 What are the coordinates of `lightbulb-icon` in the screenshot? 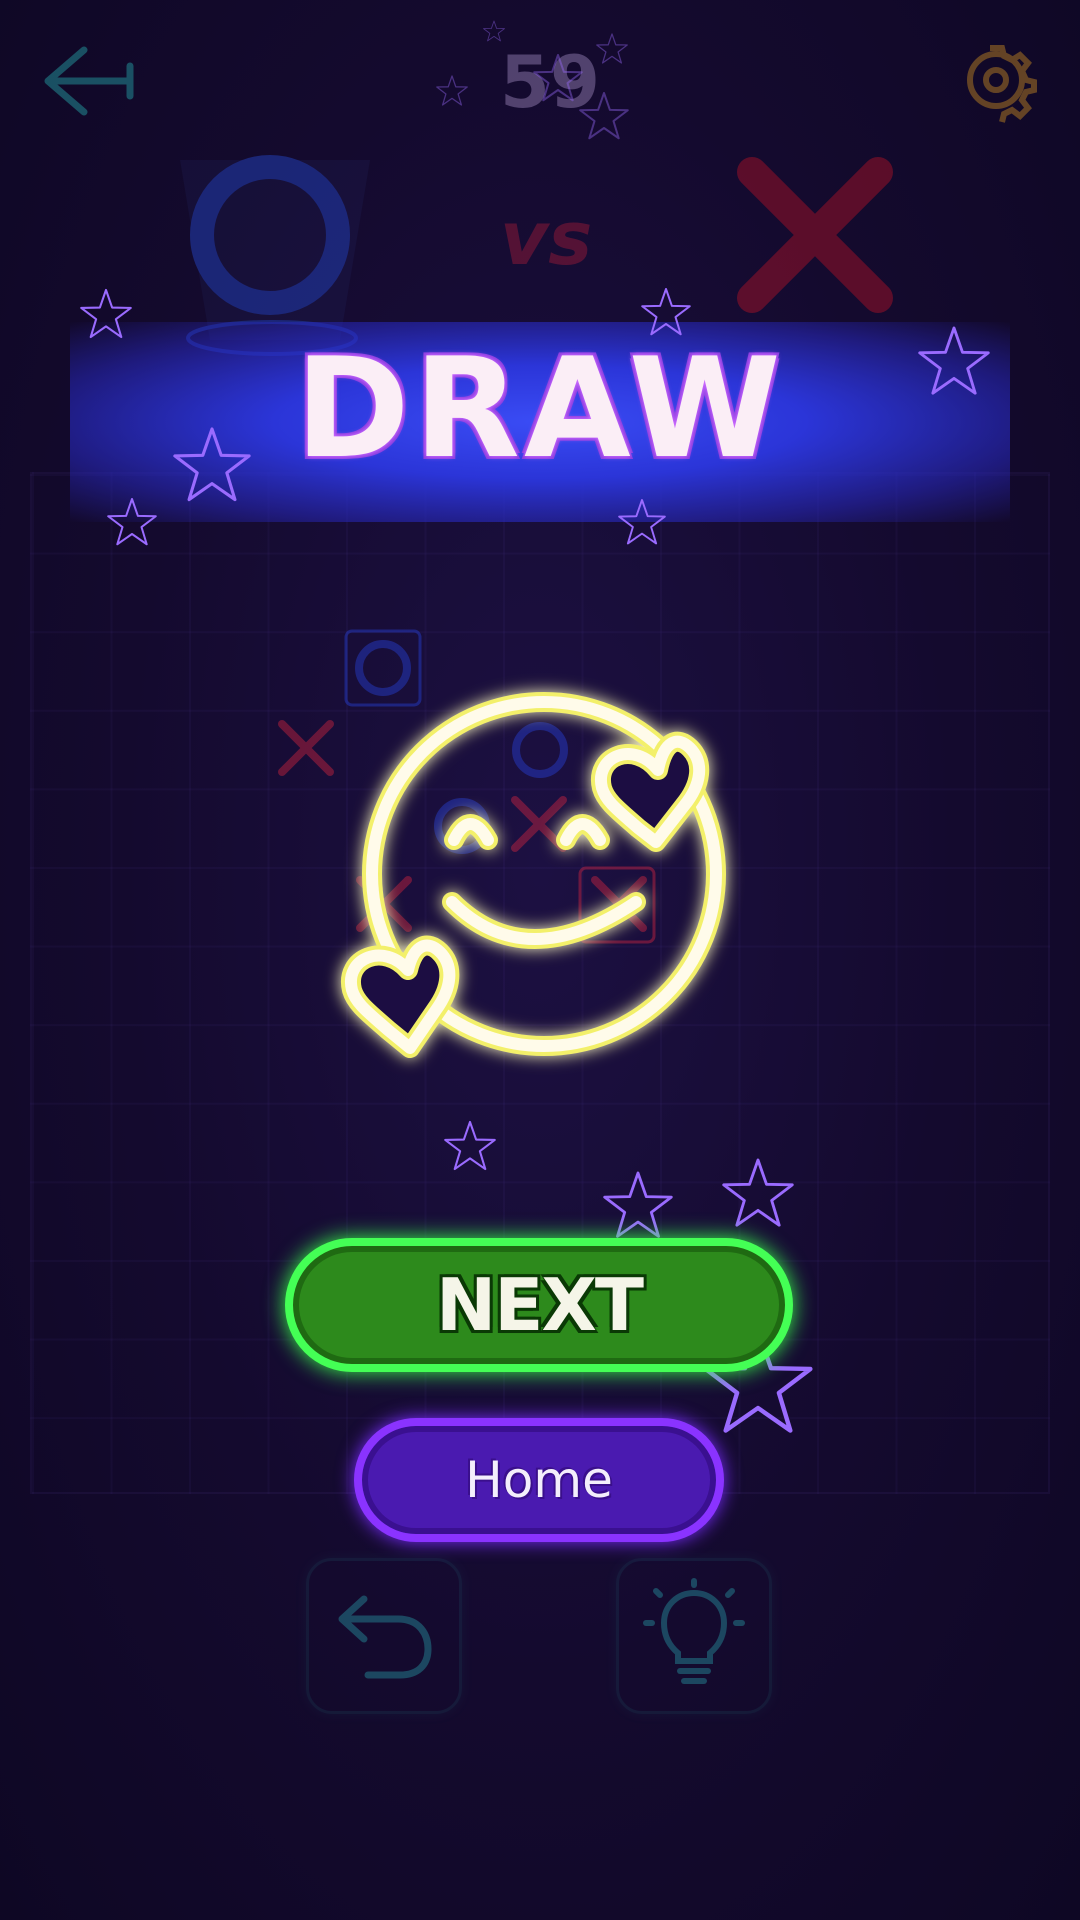 It's located at (694, 1631).